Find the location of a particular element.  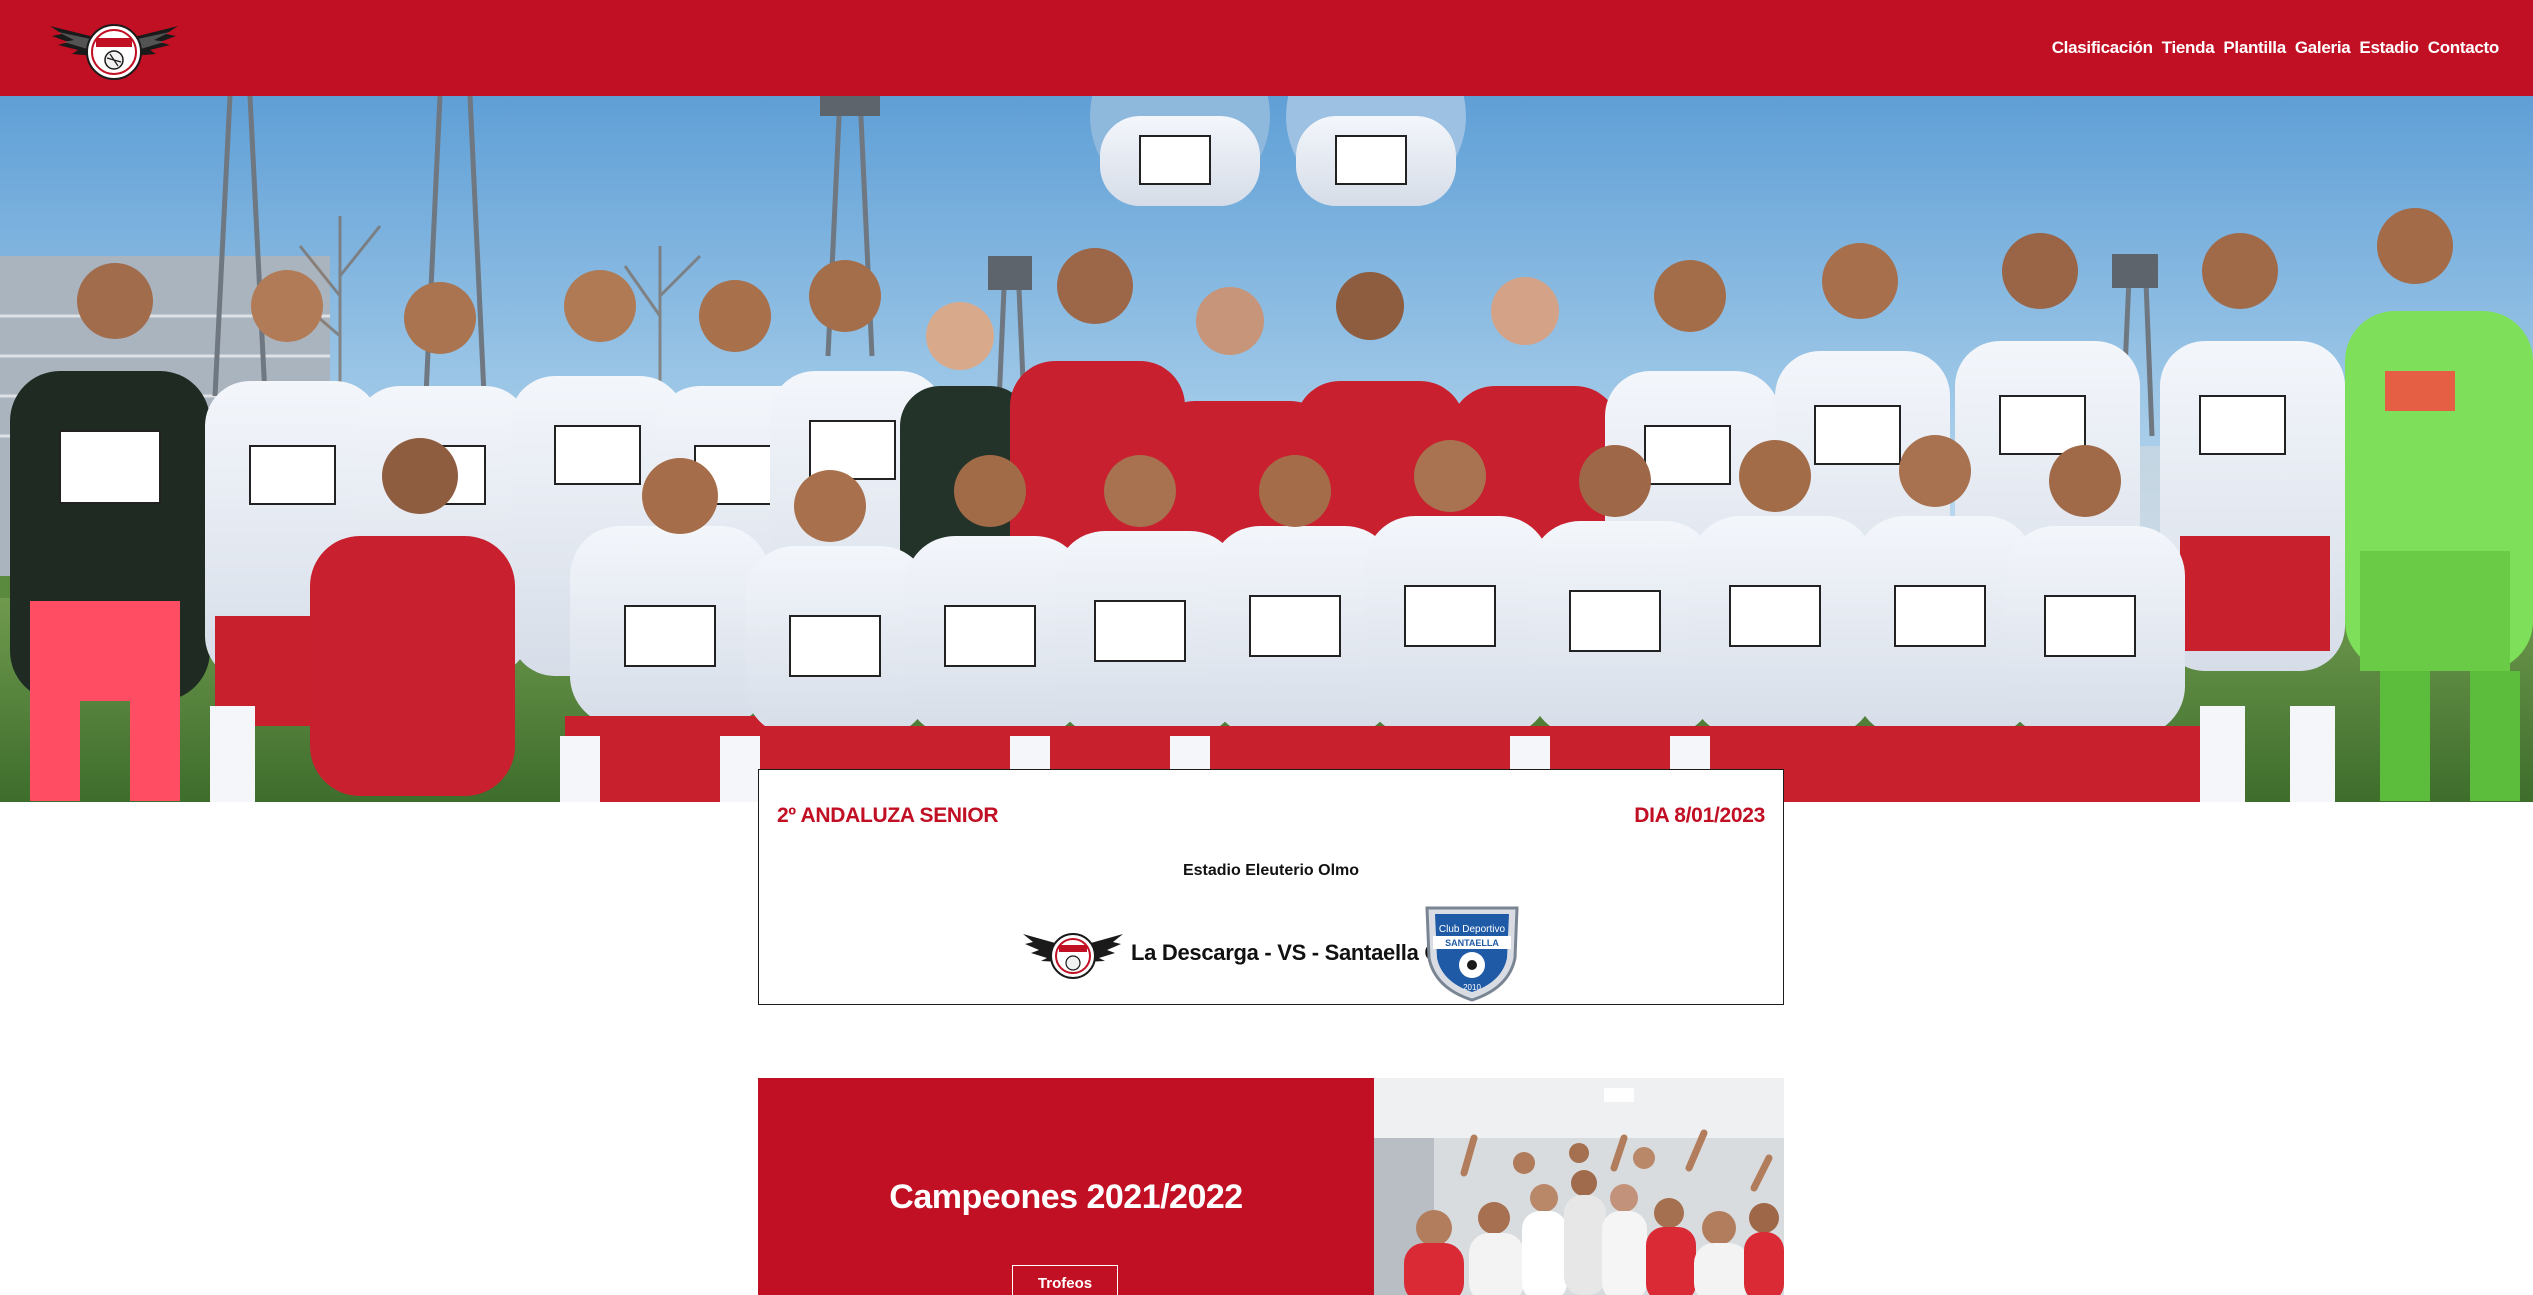

away-crest-band-text: SANTAELLA is located at coordinates (1472, 943).